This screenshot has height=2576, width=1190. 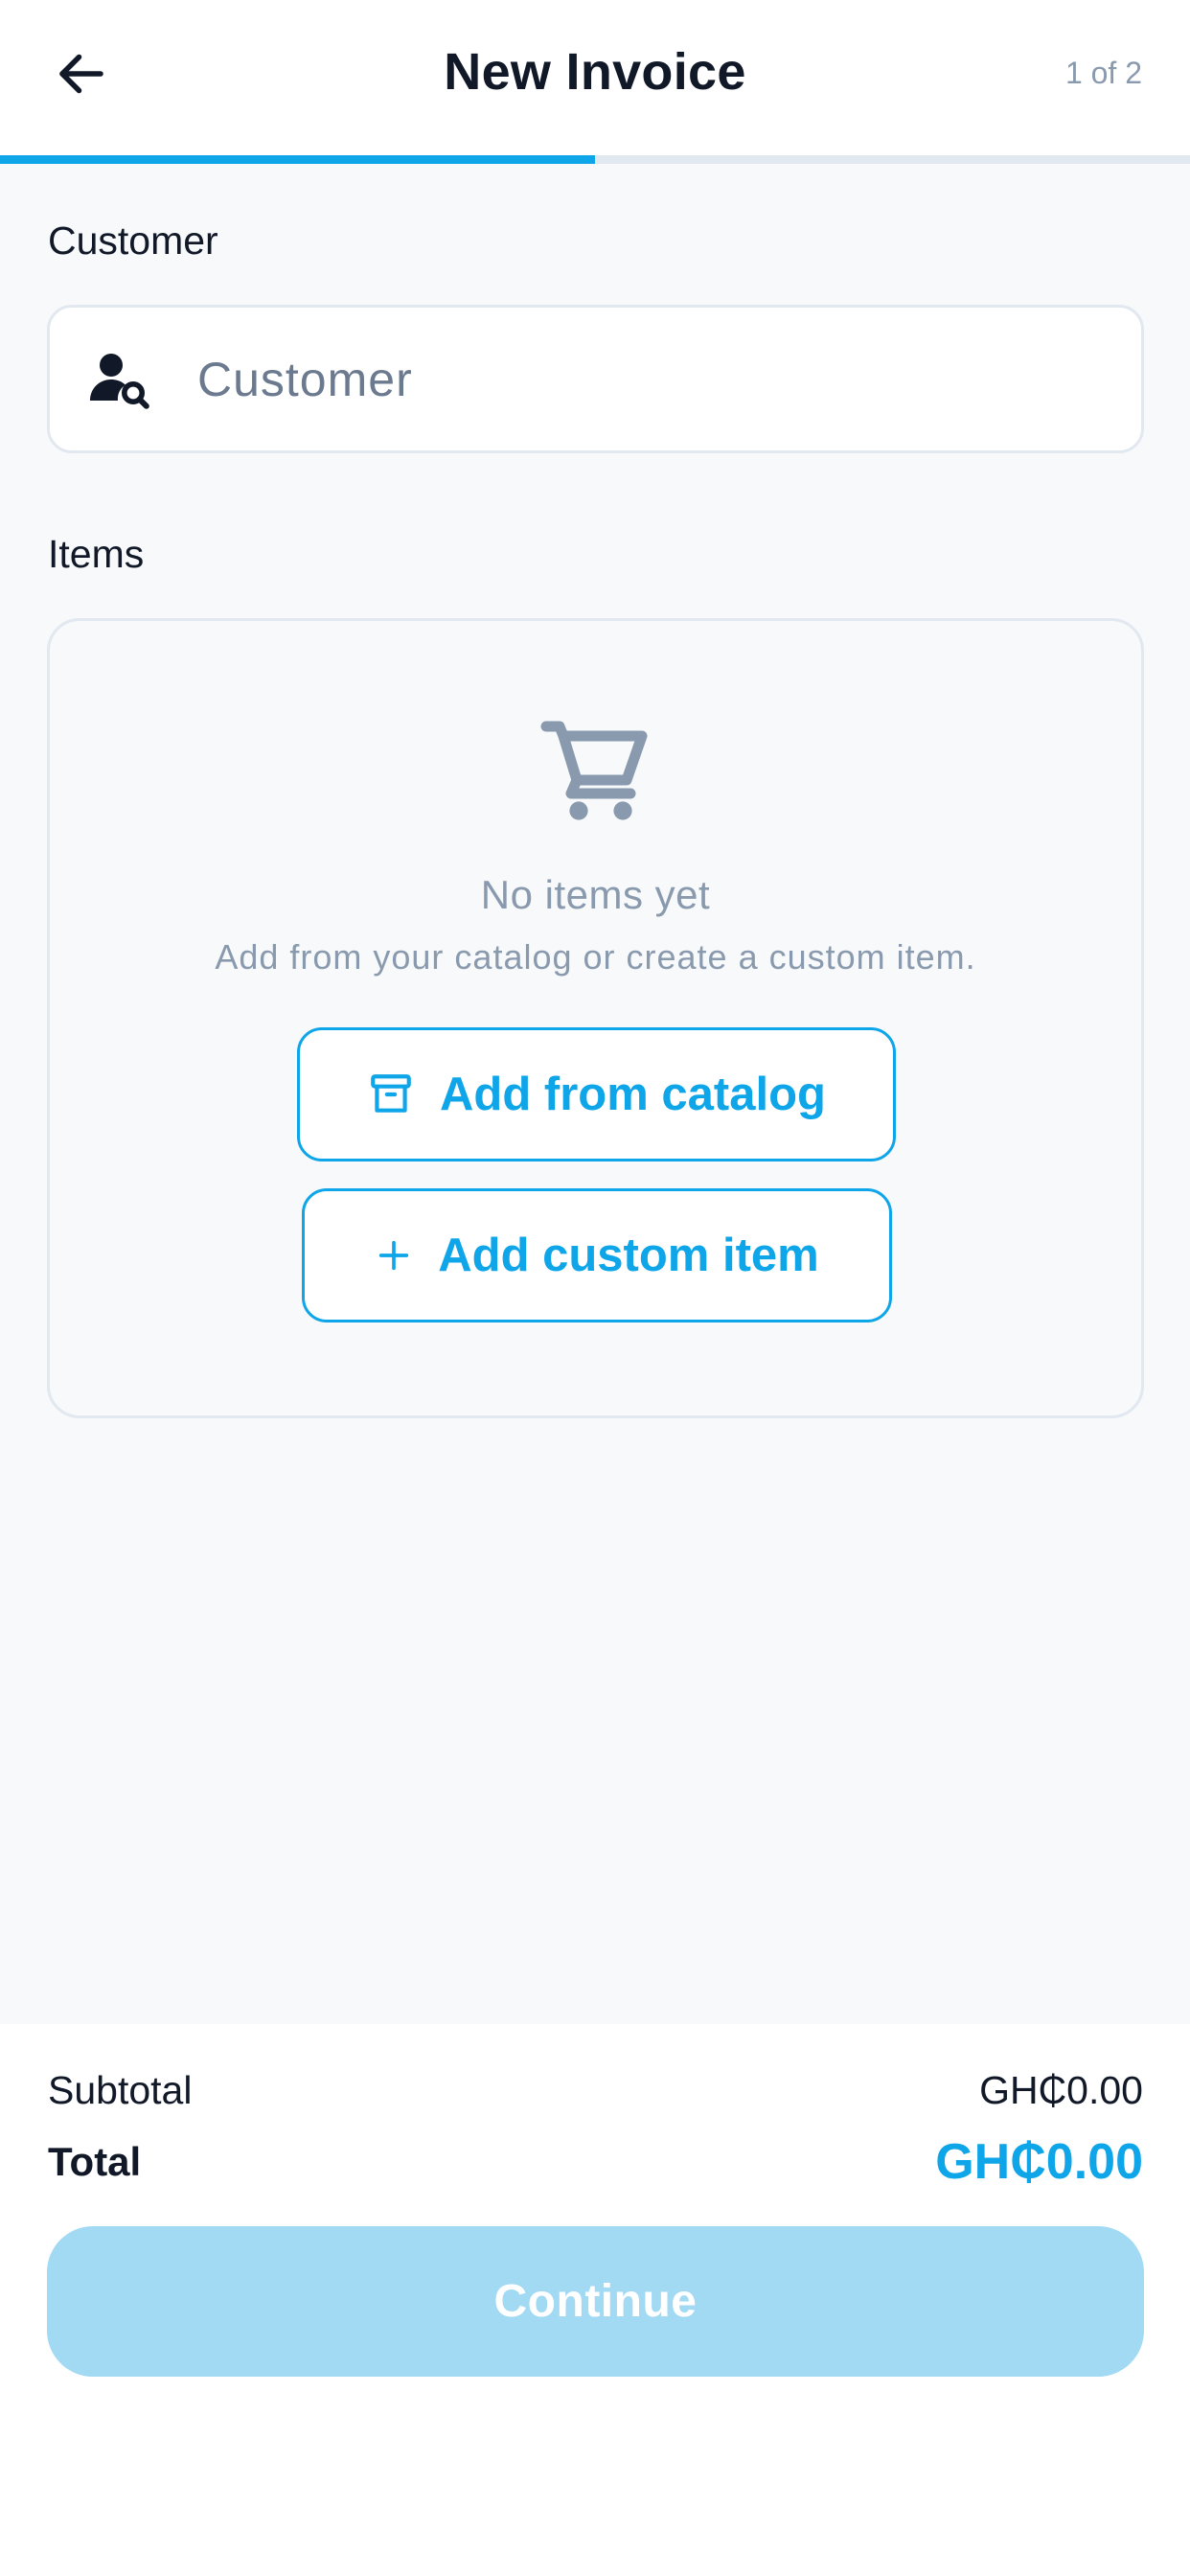 I want to click on continue-button: Continue, so click(x=595, y=2301).